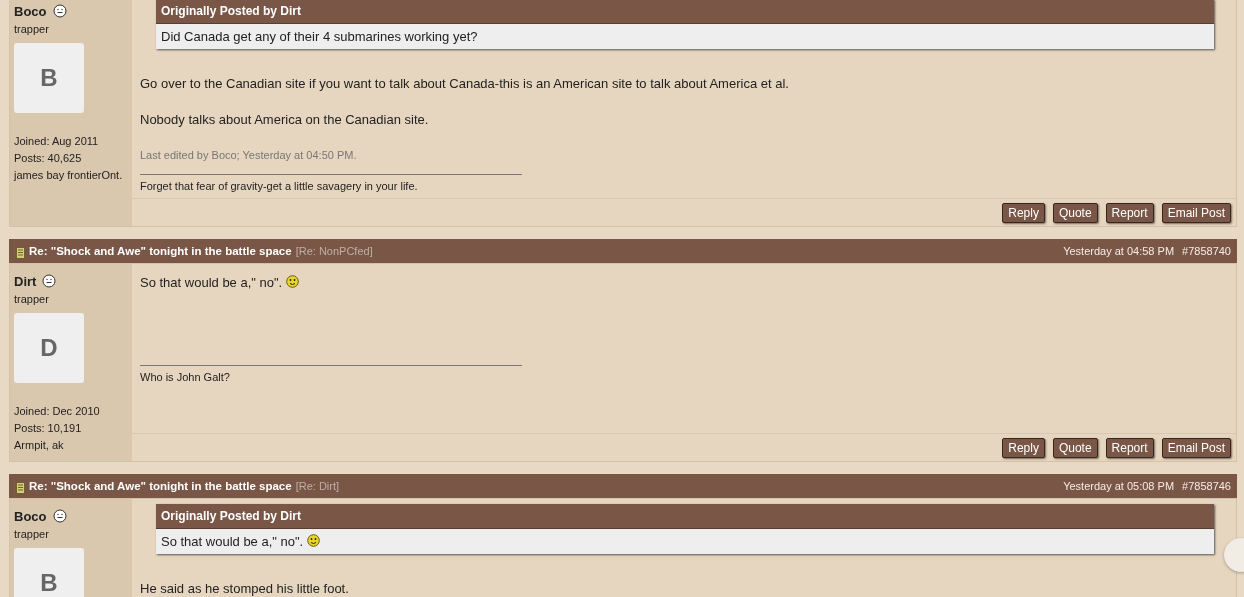  What do you see at coordinates (69, 175) in the screenshot?
I see `user-location: james bay frontierOnt.` at bounding box center [69, 175].